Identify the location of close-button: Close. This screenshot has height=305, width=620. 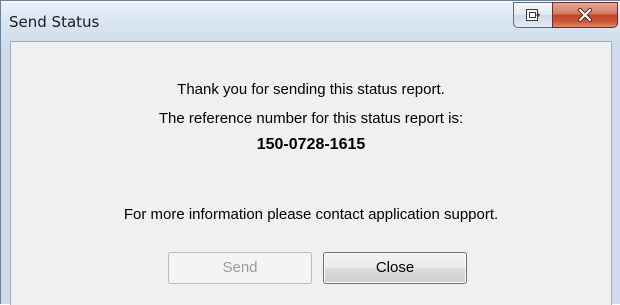
(395, 268).